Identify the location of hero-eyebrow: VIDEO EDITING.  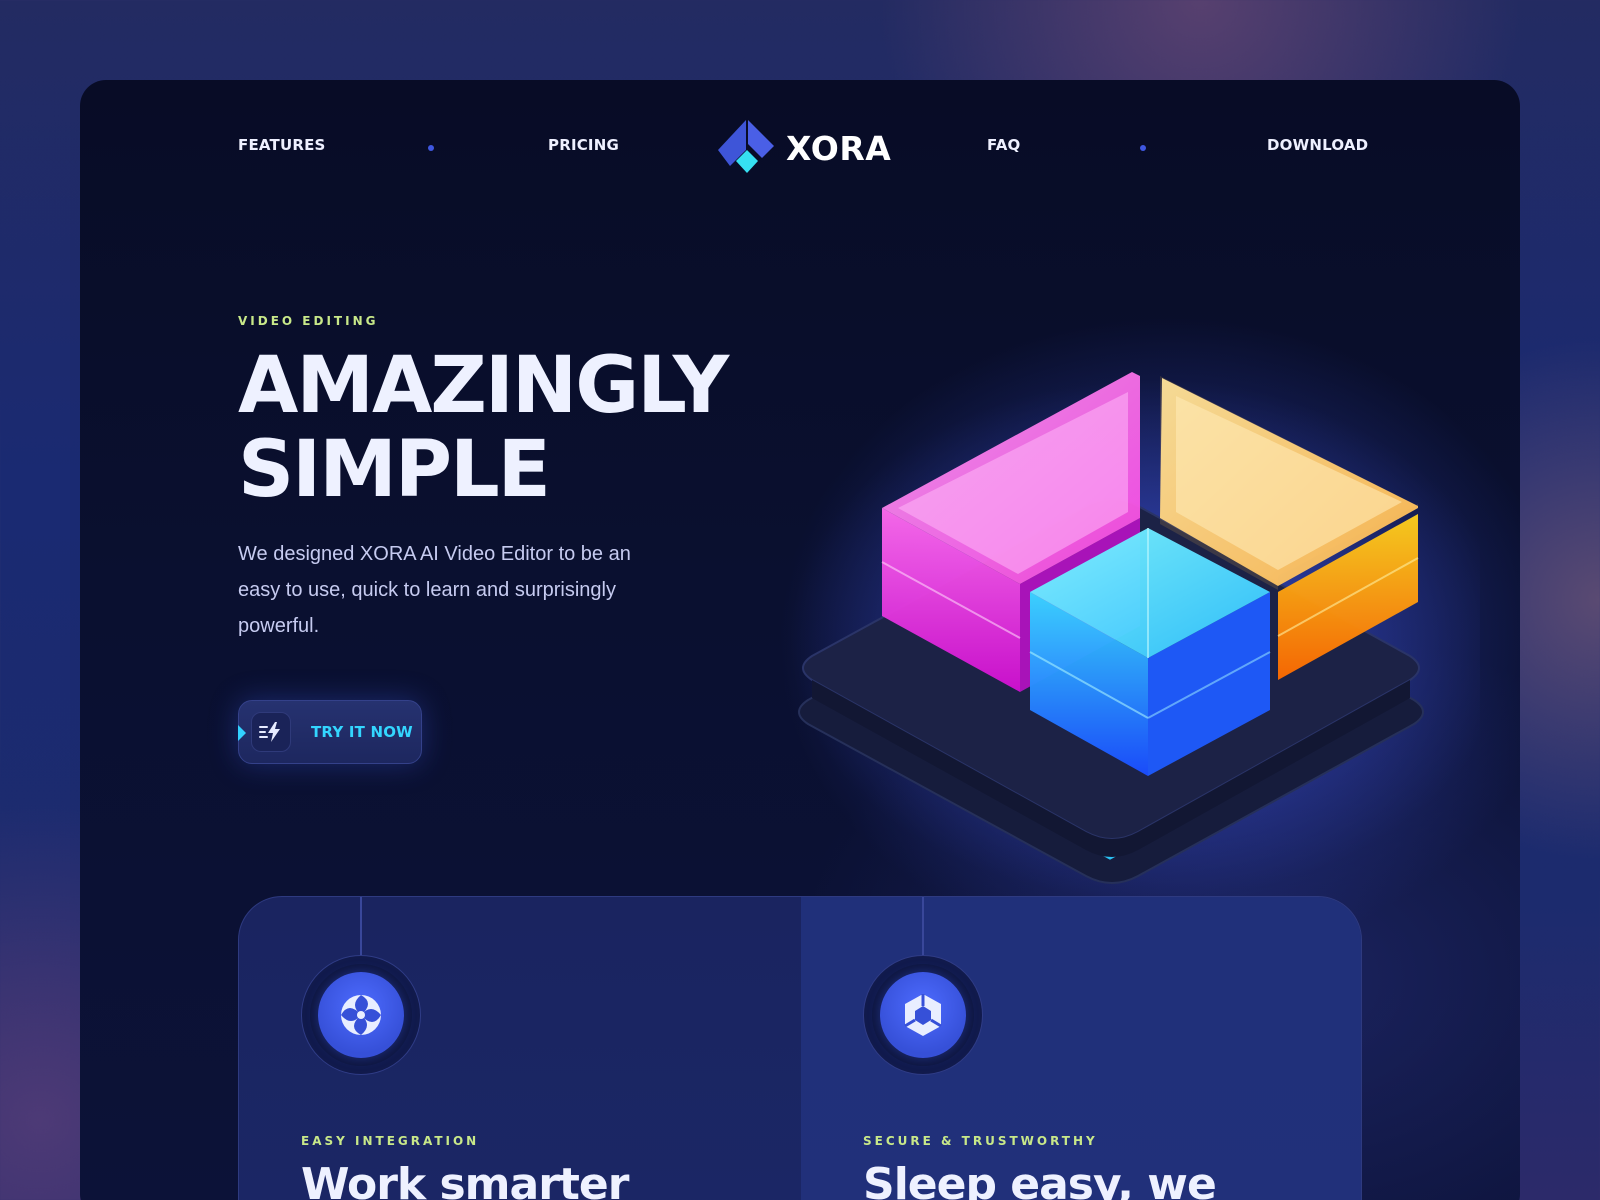
(308, 321).